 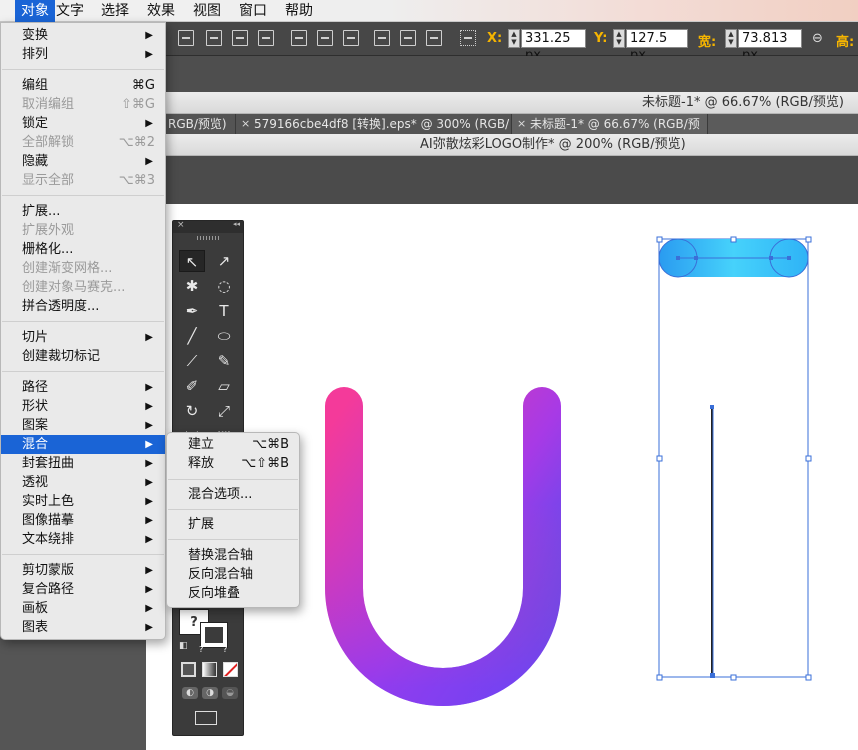 I want to click on menu-item-graph: 图表 ▶, so click(x=83, y=627).